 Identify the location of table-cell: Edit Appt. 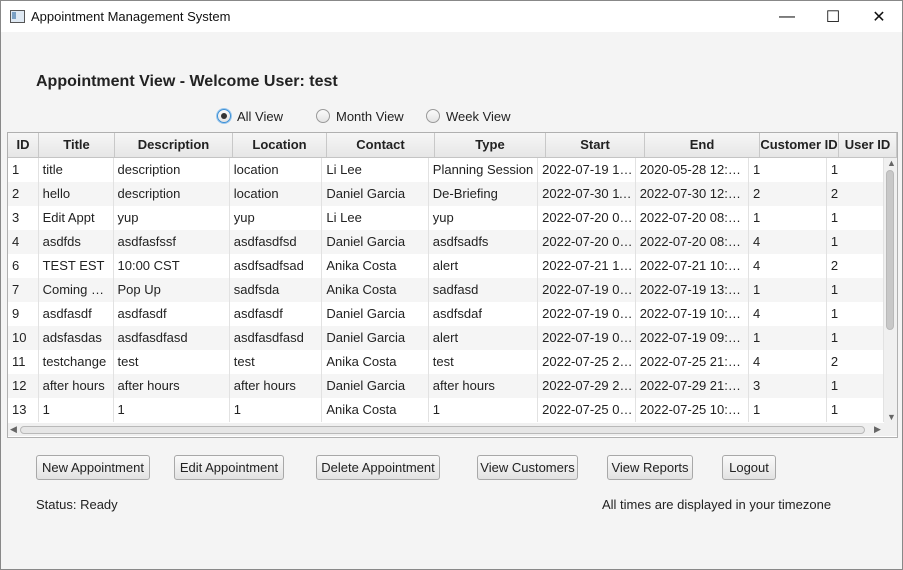
(76, 218).